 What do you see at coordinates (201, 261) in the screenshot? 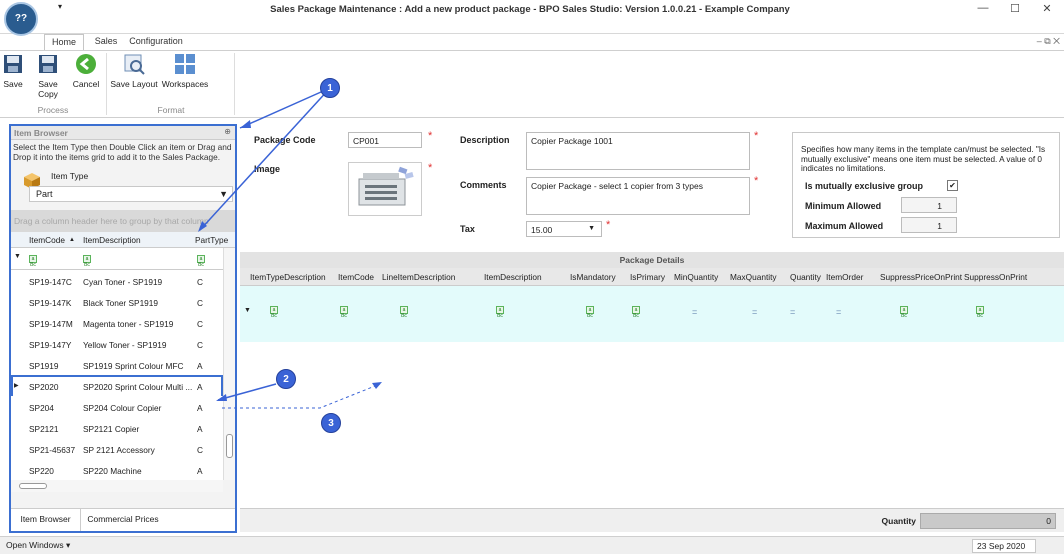
I see `filter-cell-parttype: a​B​c` at bounding box center [201, 261].